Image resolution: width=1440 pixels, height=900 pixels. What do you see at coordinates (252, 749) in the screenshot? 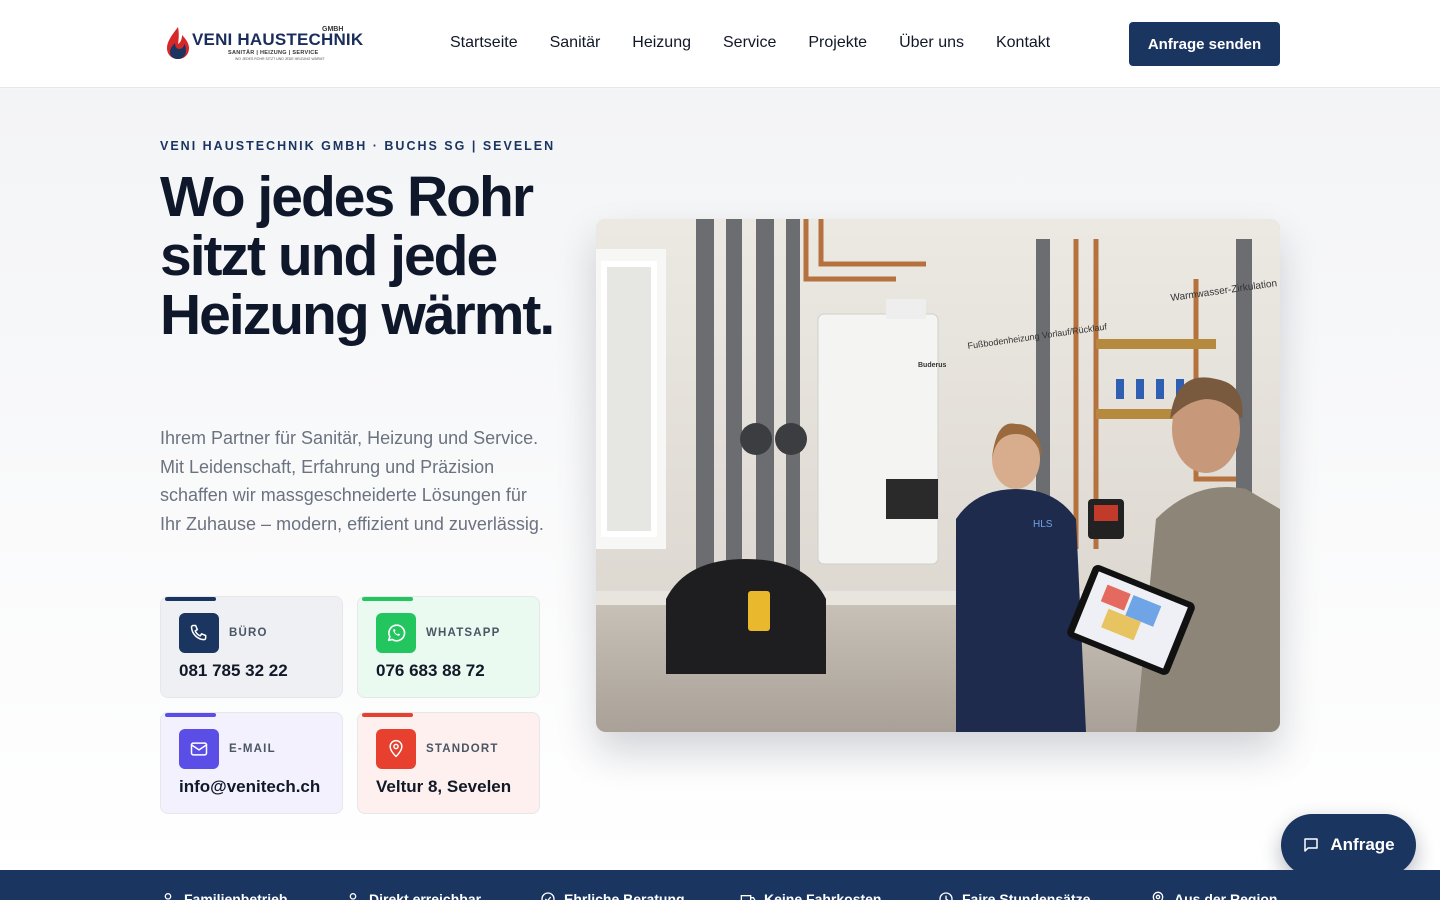
I see `contact-label-email: E-MAIL` at bounding box center [252, 749].